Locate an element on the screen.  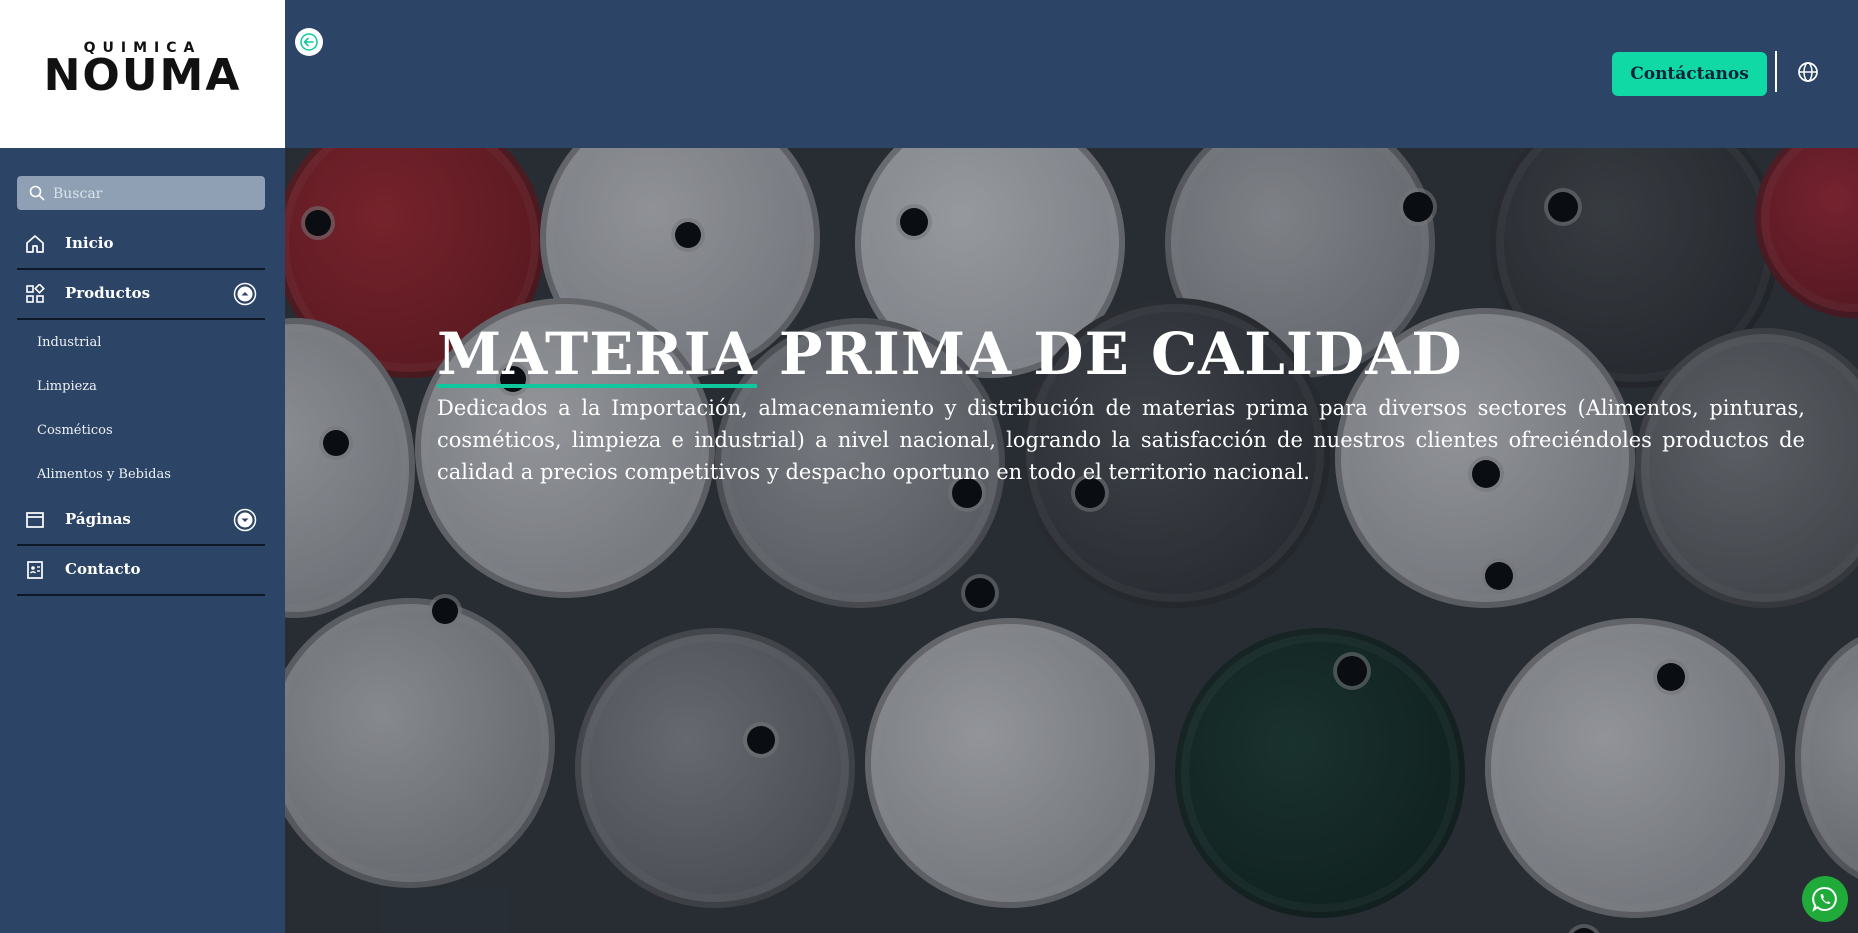
logo-title: NOUMA is located at coordinates (142, 75).